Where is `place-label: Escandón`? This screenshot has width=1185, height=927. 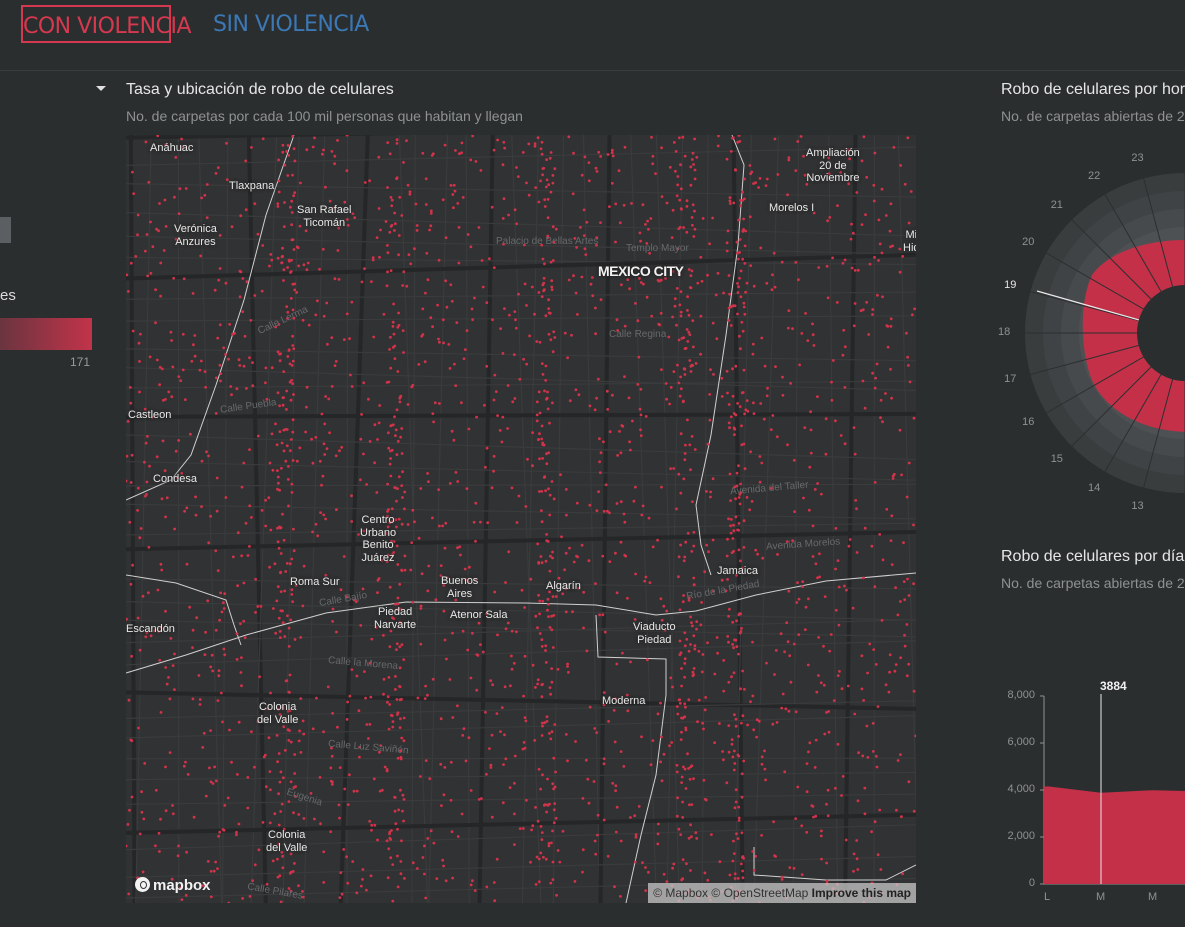 place-label: Escandón is located at coordinates (150, 629).